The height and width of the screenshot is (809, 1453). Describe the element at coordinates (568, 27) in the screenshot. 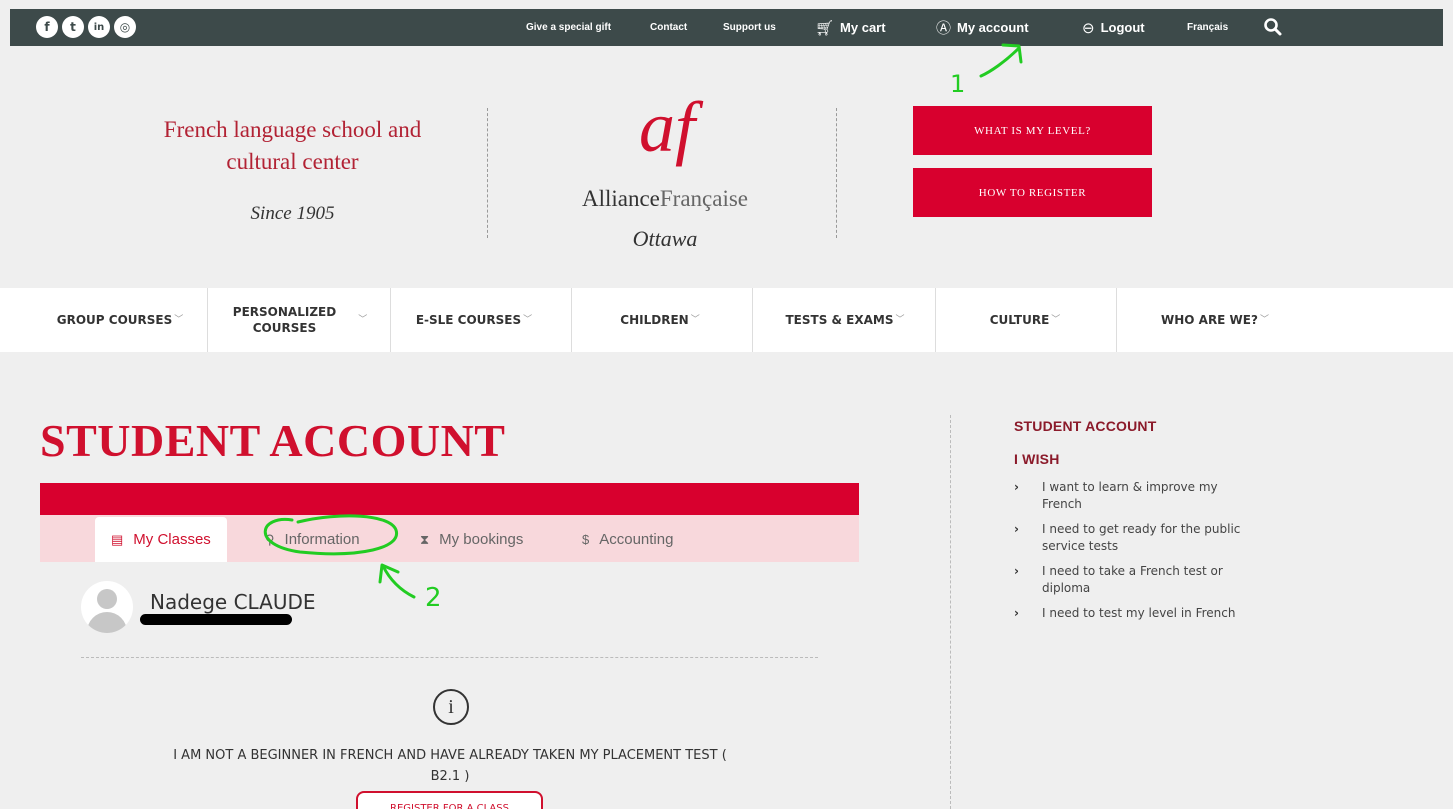

I see `gift-link: Give a special gift` at that location.